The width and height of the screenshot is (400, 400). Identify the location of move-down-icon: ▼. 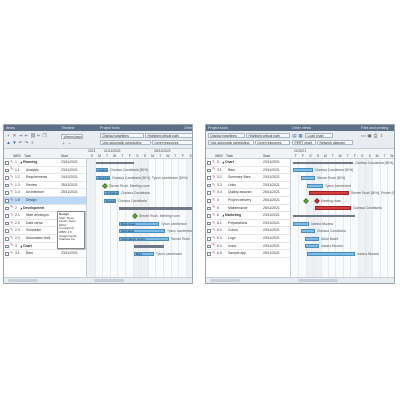
(14, 142).